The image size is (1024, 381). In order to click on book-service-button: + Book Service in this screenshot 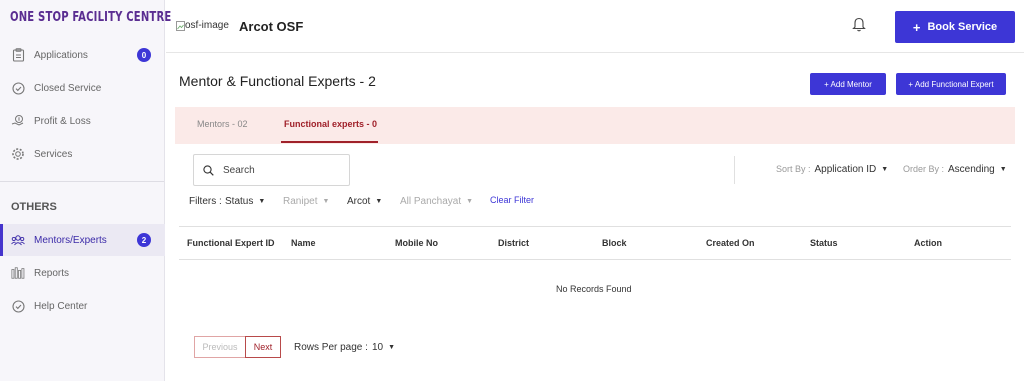, I will do `click(955, 27)`.